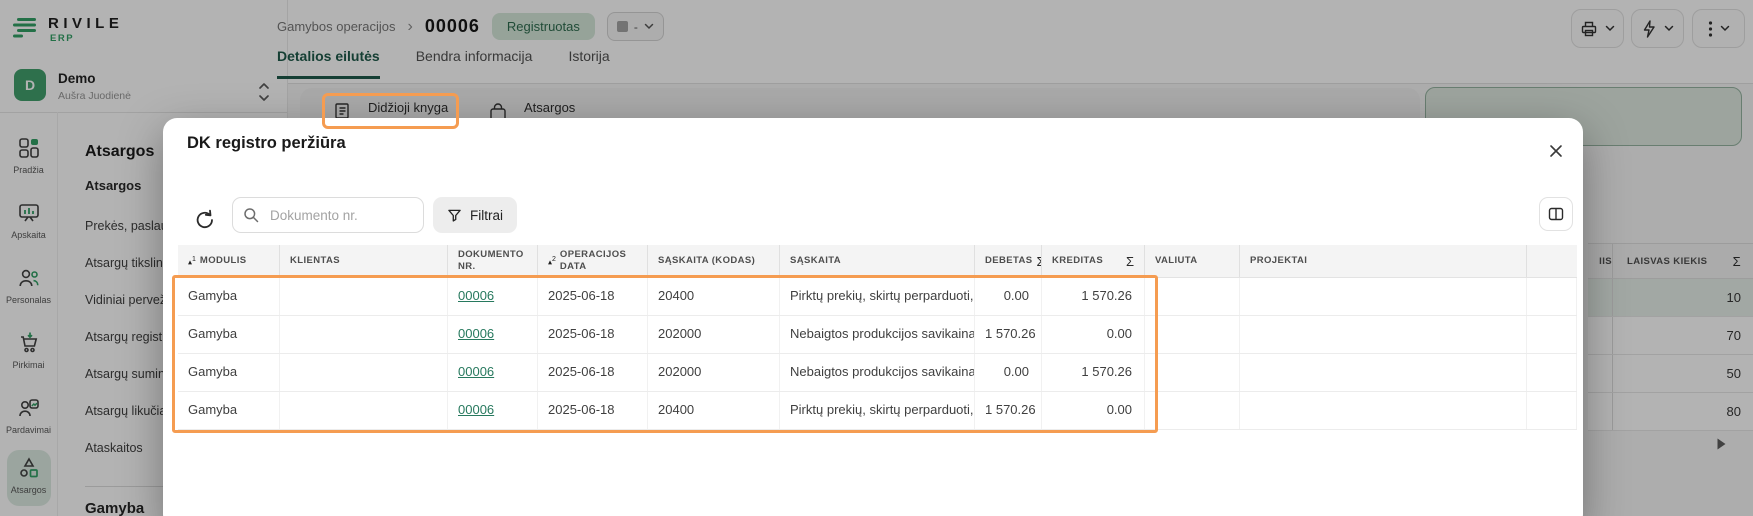 The width and height of the screenshot is (1753, 516). I want to click on column-header-empty, so click(1552, 261).